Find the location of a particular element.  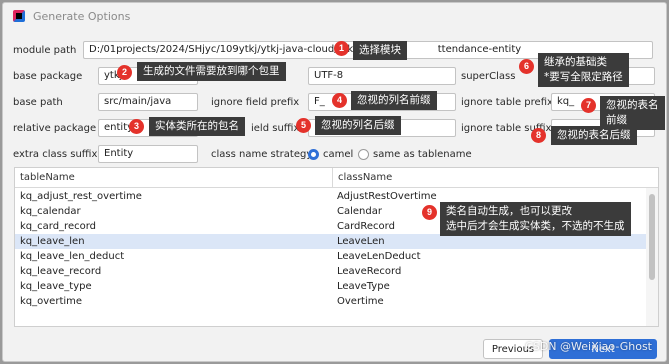

class-name-cell: Calendar is located at coordinates (359, 211).